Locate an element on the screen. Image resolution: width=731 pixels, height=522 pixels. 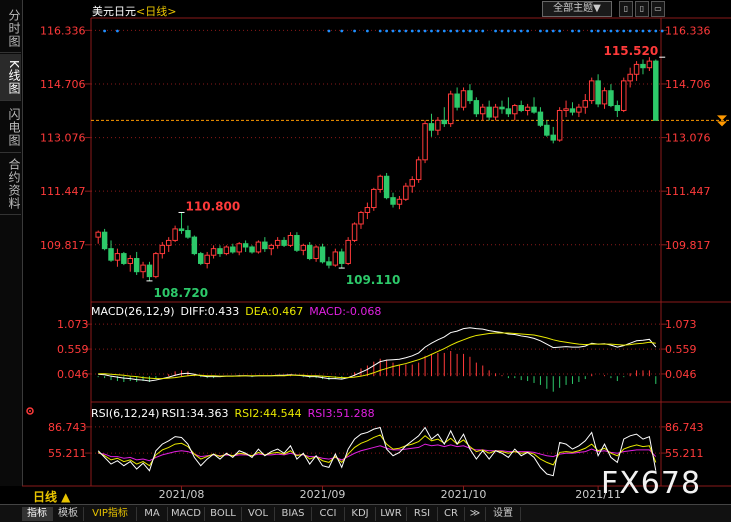
indicator-tab-10: LWR is located at coordinates (391, 514).